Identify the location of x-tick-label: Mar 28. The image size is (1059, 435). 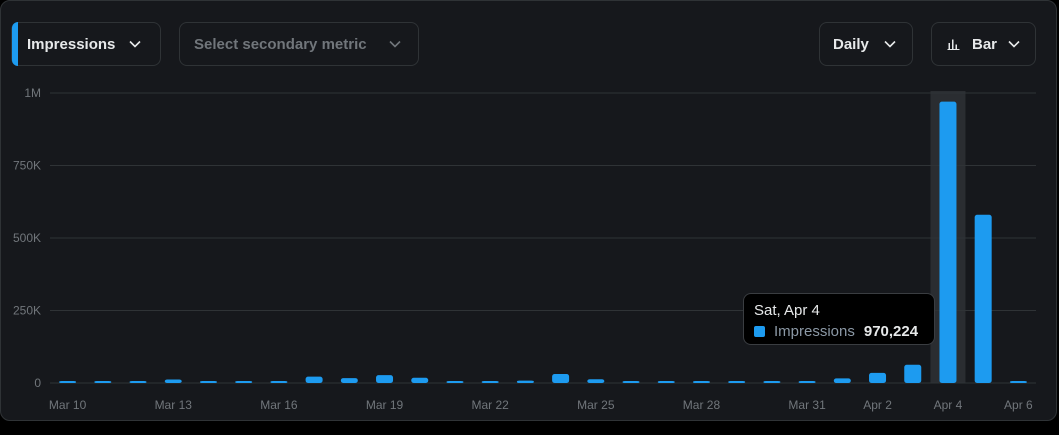
(702, 405).